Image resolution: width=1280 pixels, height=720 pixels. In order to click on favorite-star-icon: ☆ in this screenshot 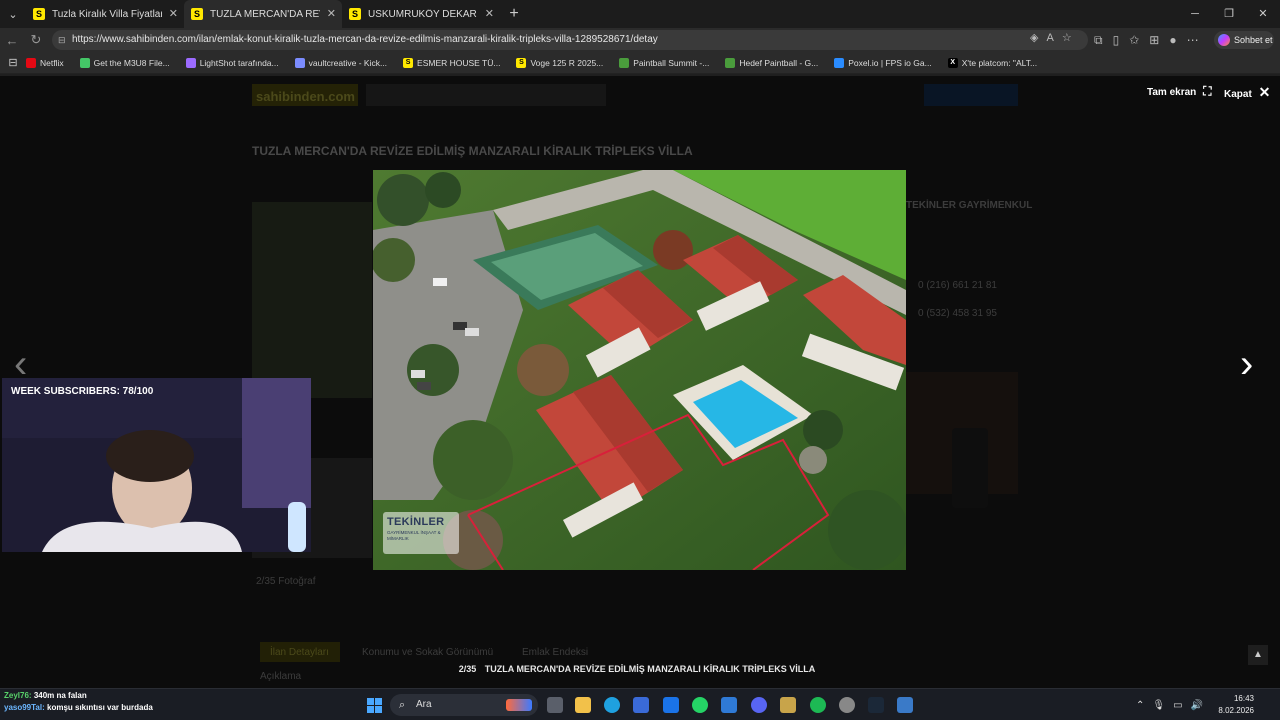, I will do `click(1067, 38)`.